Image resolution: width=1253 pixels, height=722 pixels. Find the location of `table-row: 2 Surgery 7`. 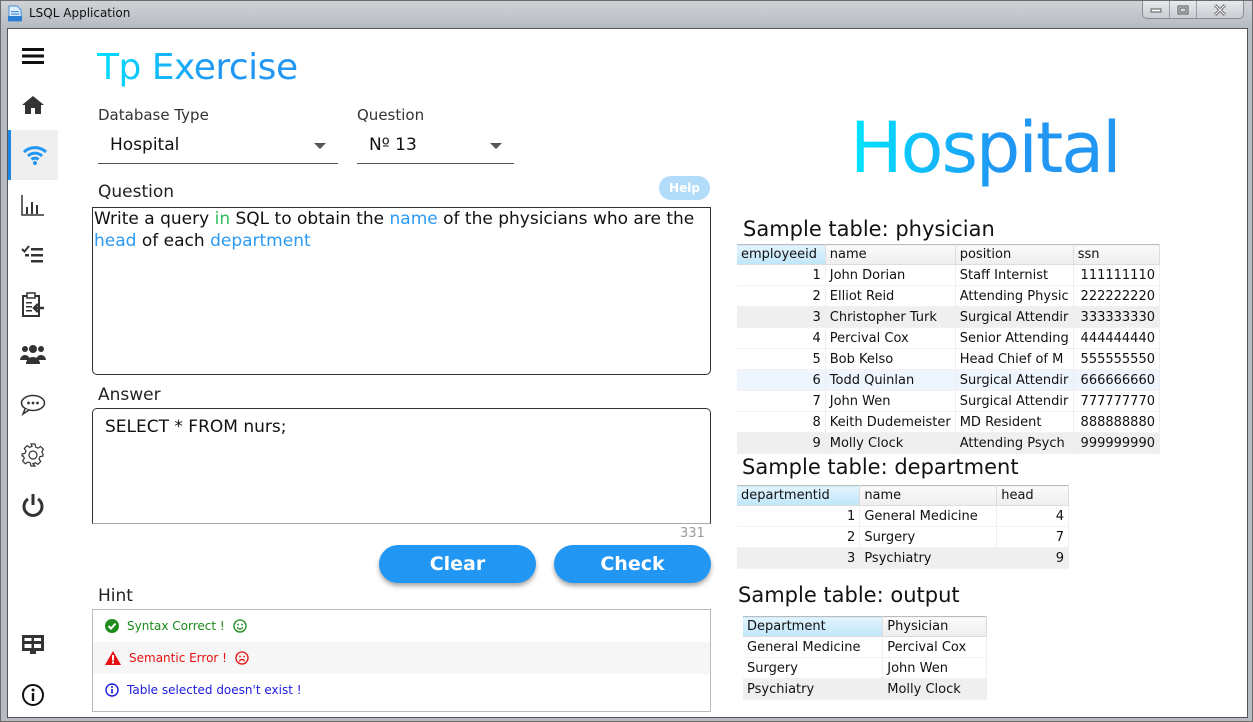

table-row: 2 Surgery 7 is located at coordinates (903, 537).